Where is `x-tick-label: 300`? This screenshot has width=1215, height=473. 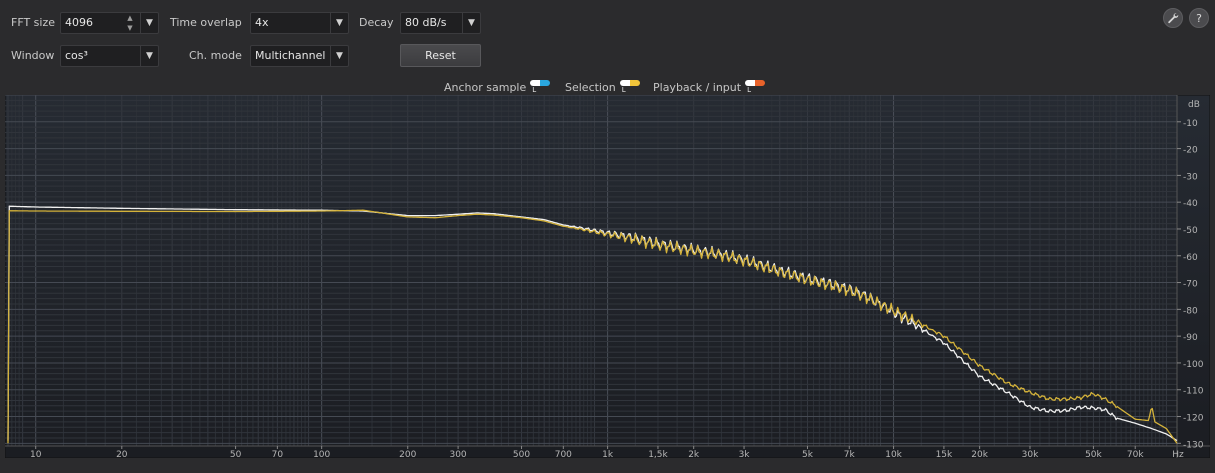
x-tick-label: 300 is located at coordinates (457, 454).